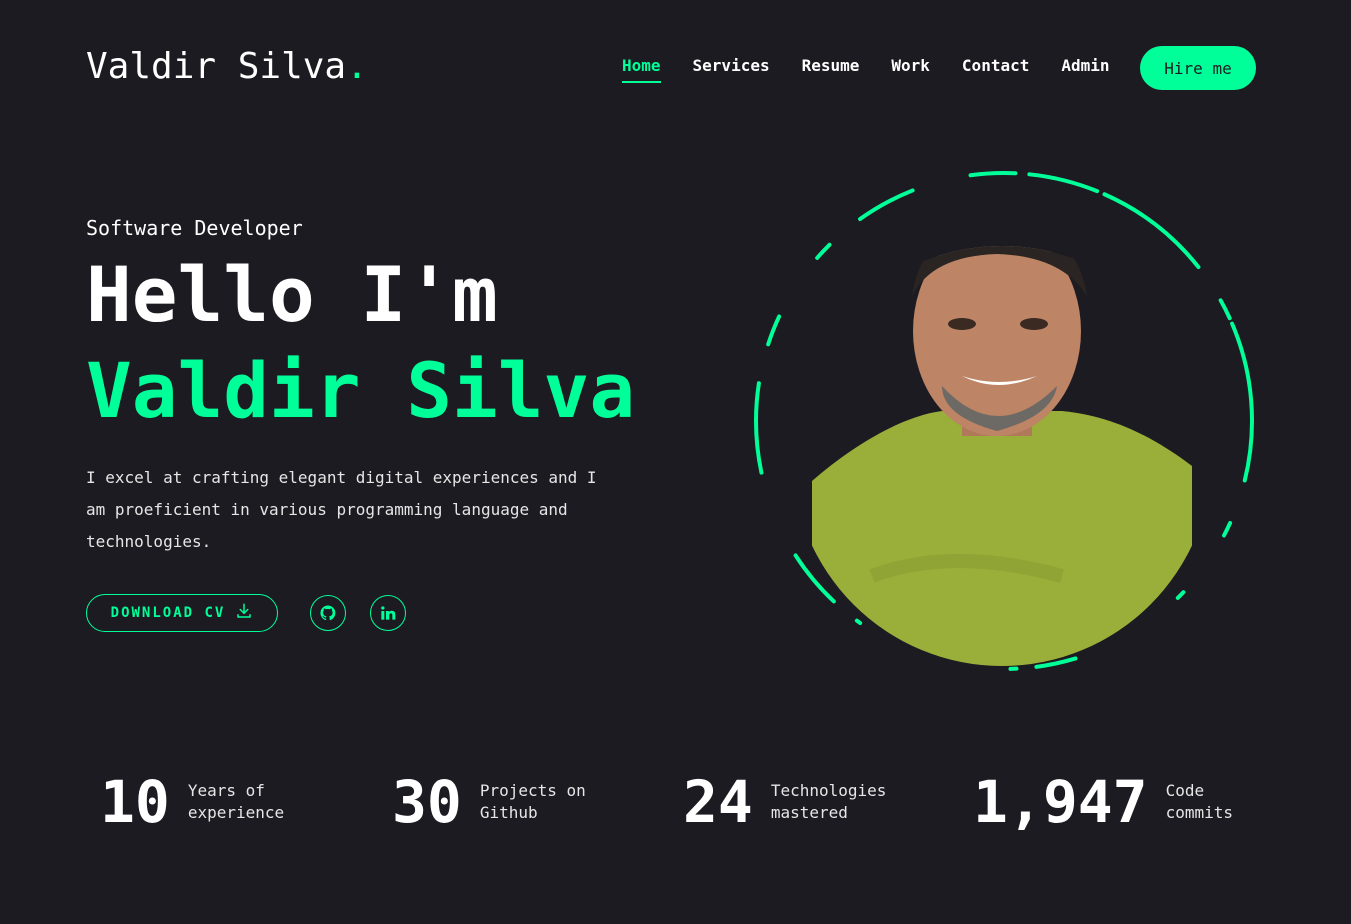 The width and height of the screenshot is (1351, 924). I want to click on stat-technologies: 24 Technologies mastered, so click(797, 802).